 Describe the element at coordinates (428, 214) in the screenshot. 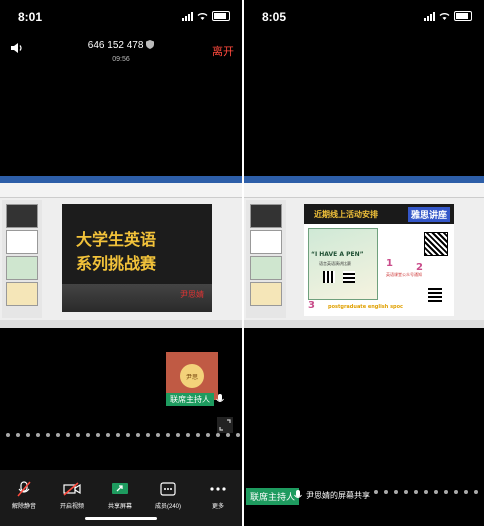

I see `lecture-badge: 雅思讲座` at that location.